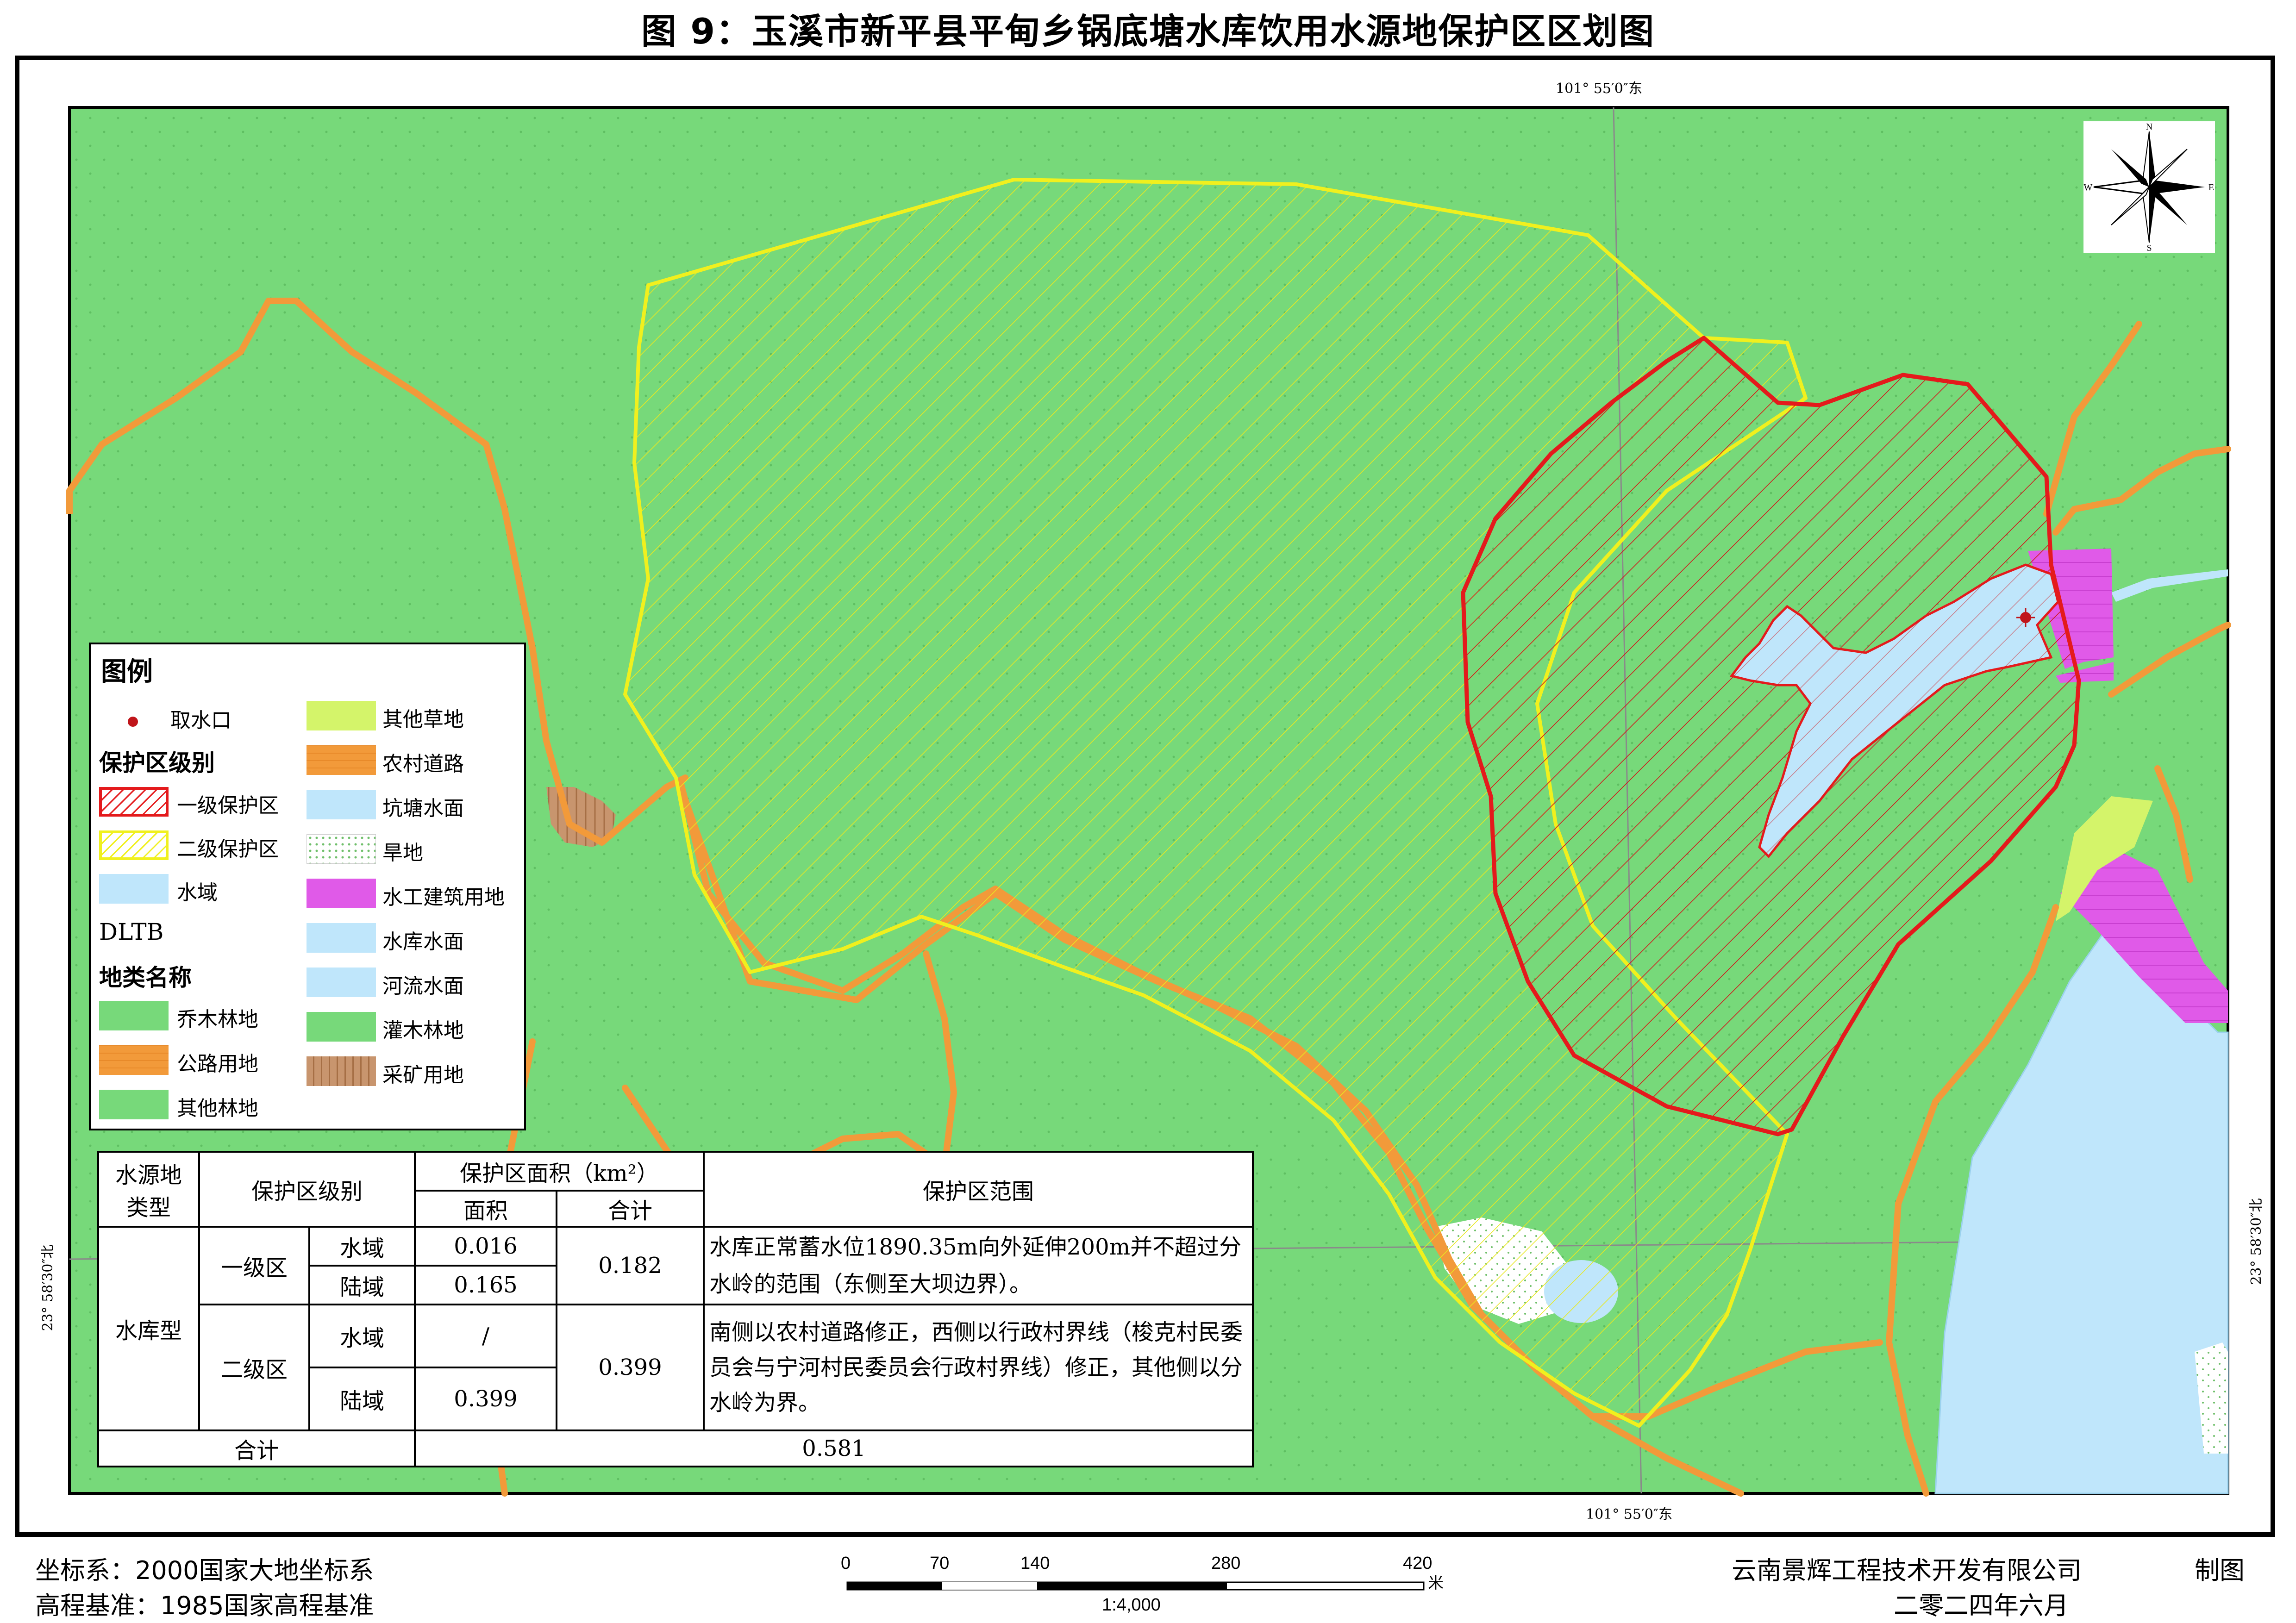  I want to click on river-swatch, so click(341, 982).